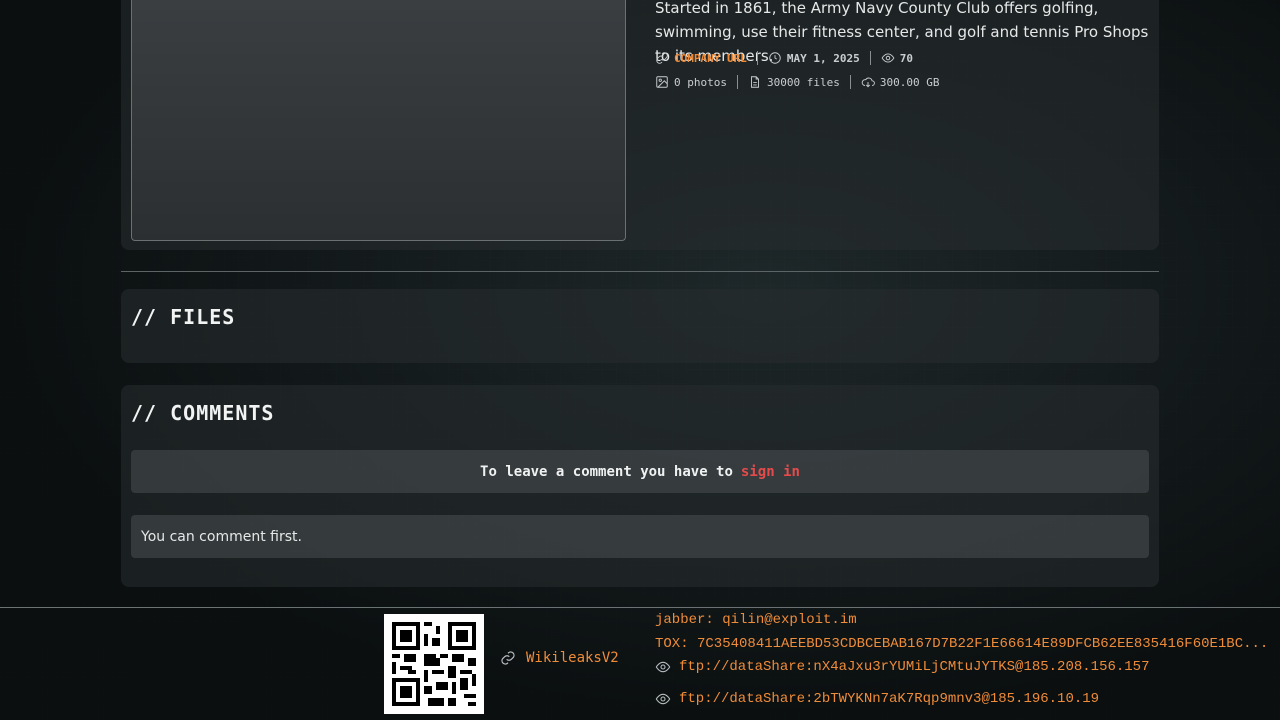 Image resolution: width=1280 pixels, height=720 pixels. I want to click on publish-date: MAY 1, 2025, so click(814, 58).